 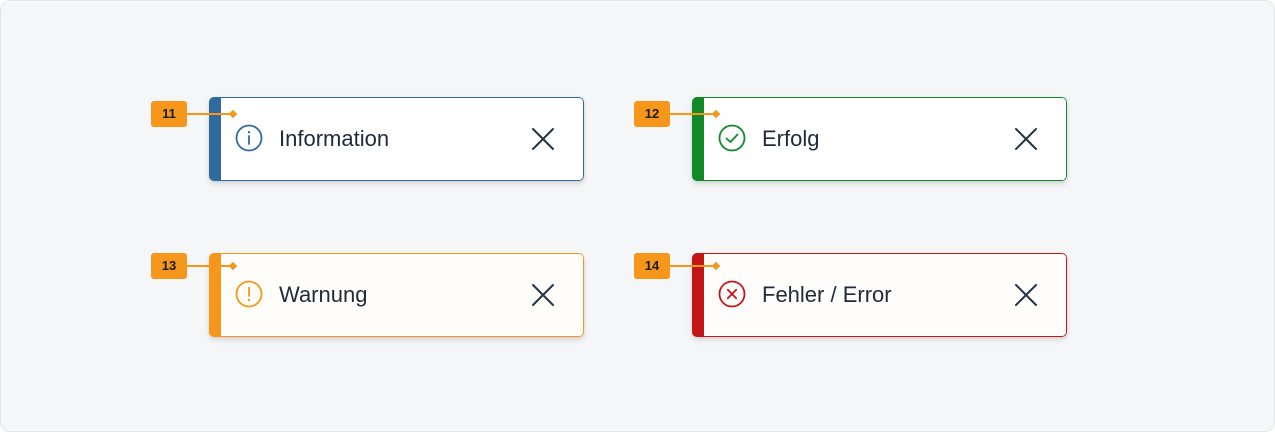 I want to click on callout-badge: 11, so click(x=169, y=114).